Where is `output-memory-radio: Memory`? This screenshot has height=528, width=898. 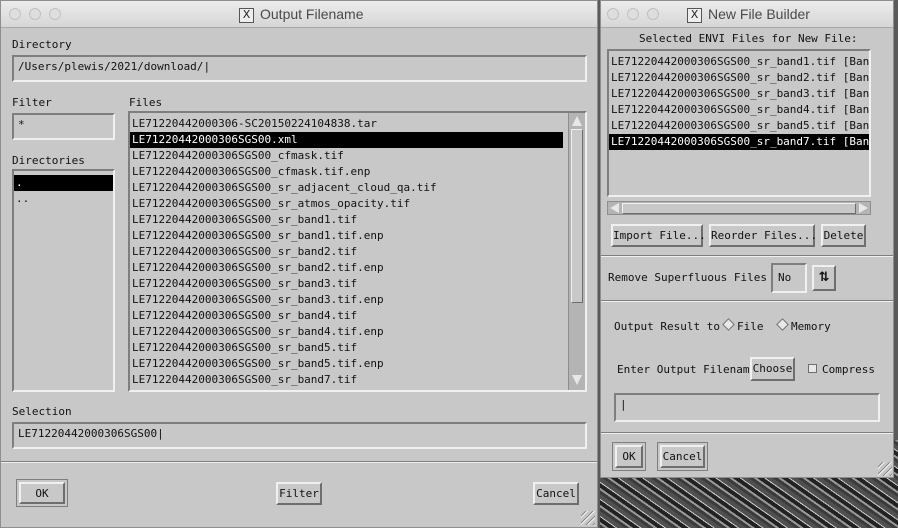
output-memory-radio: Memory is located at coordinates (803, 325).